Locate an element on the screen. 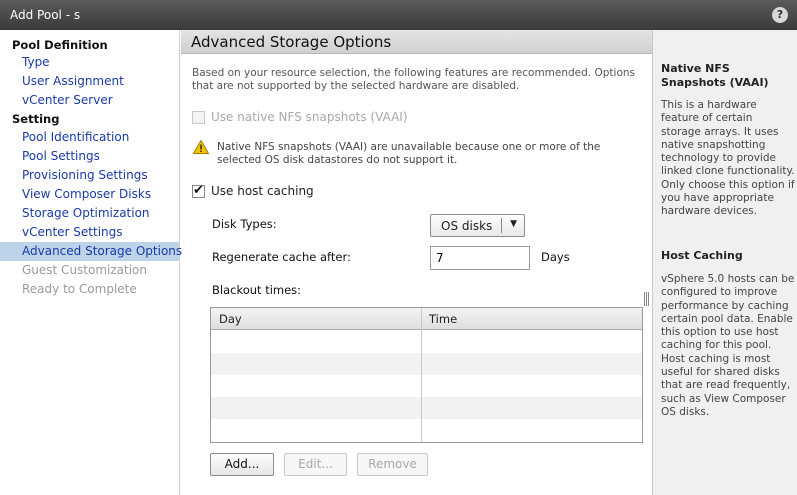  column-divider is located at coordinates (421, 375).